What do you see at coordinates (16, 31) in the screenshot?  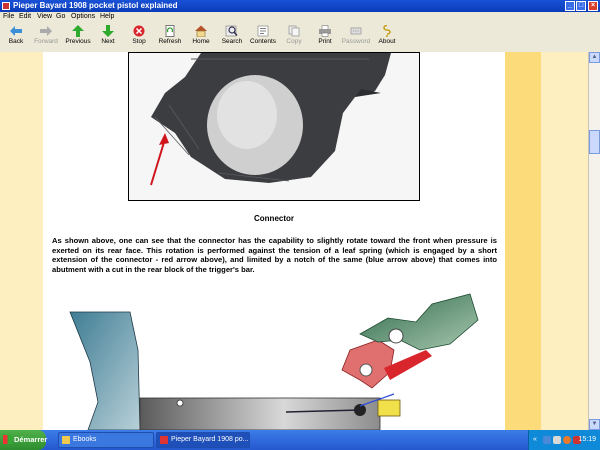 I see `back-arrow-icon` at bounding box center [16, 31].